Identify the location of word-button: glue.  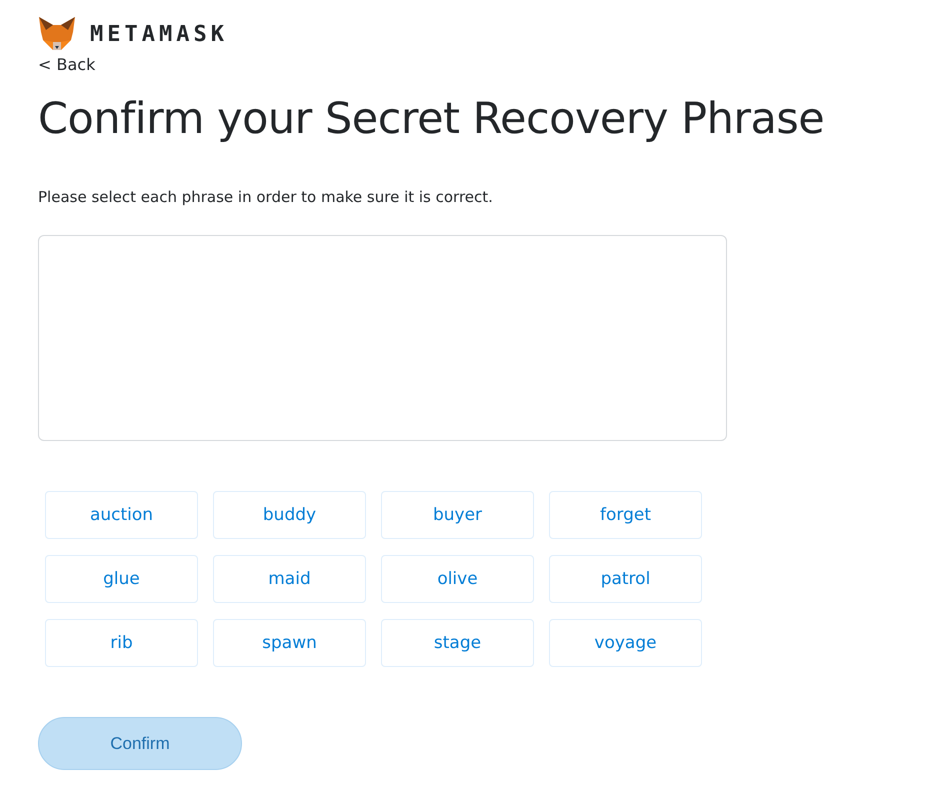
(121, 579).